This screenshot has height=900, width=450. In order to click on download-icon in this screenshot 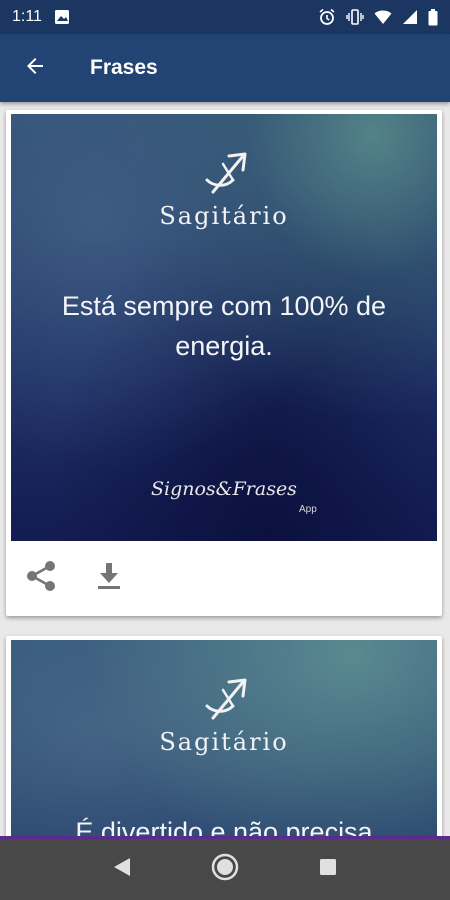, I will do `click(109, 578)`.